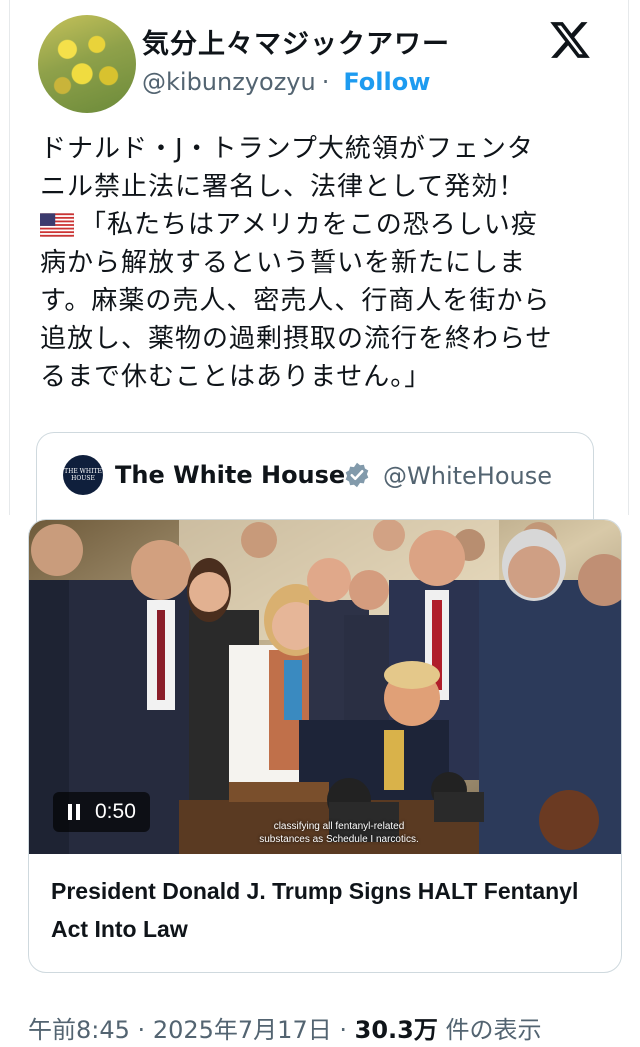 The image size is (640, 1047). Describe the element at coordinates (57, 225) in the screenshot. I see `us-flag-icon` at that location.